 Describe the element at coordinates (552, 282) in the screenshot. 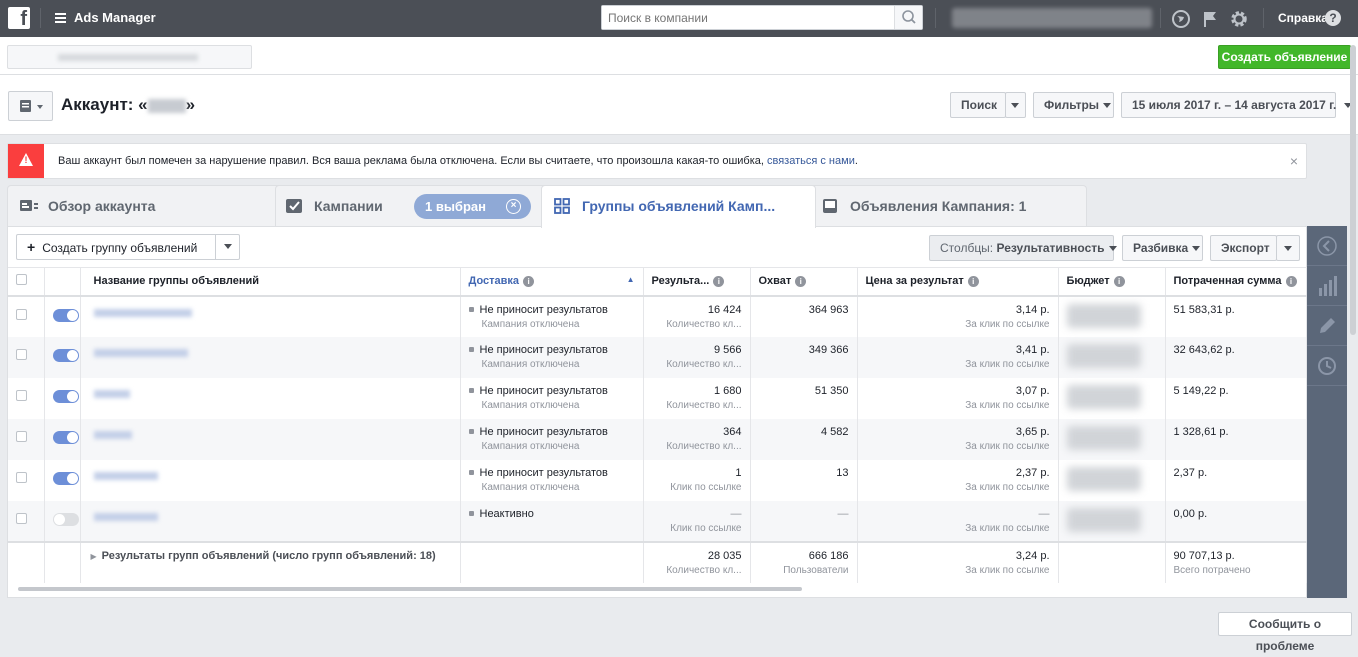

I see `column-header-delivery: Доставка i ▲` at that location.